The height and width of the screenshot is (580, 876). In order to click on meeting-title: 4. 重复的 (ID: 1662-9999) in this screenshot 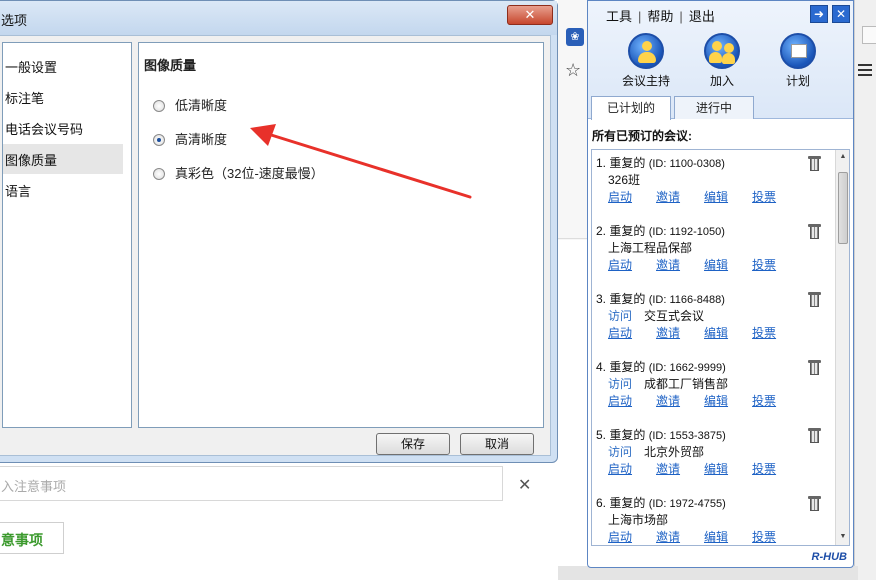, I will do `click(661, 367)`.